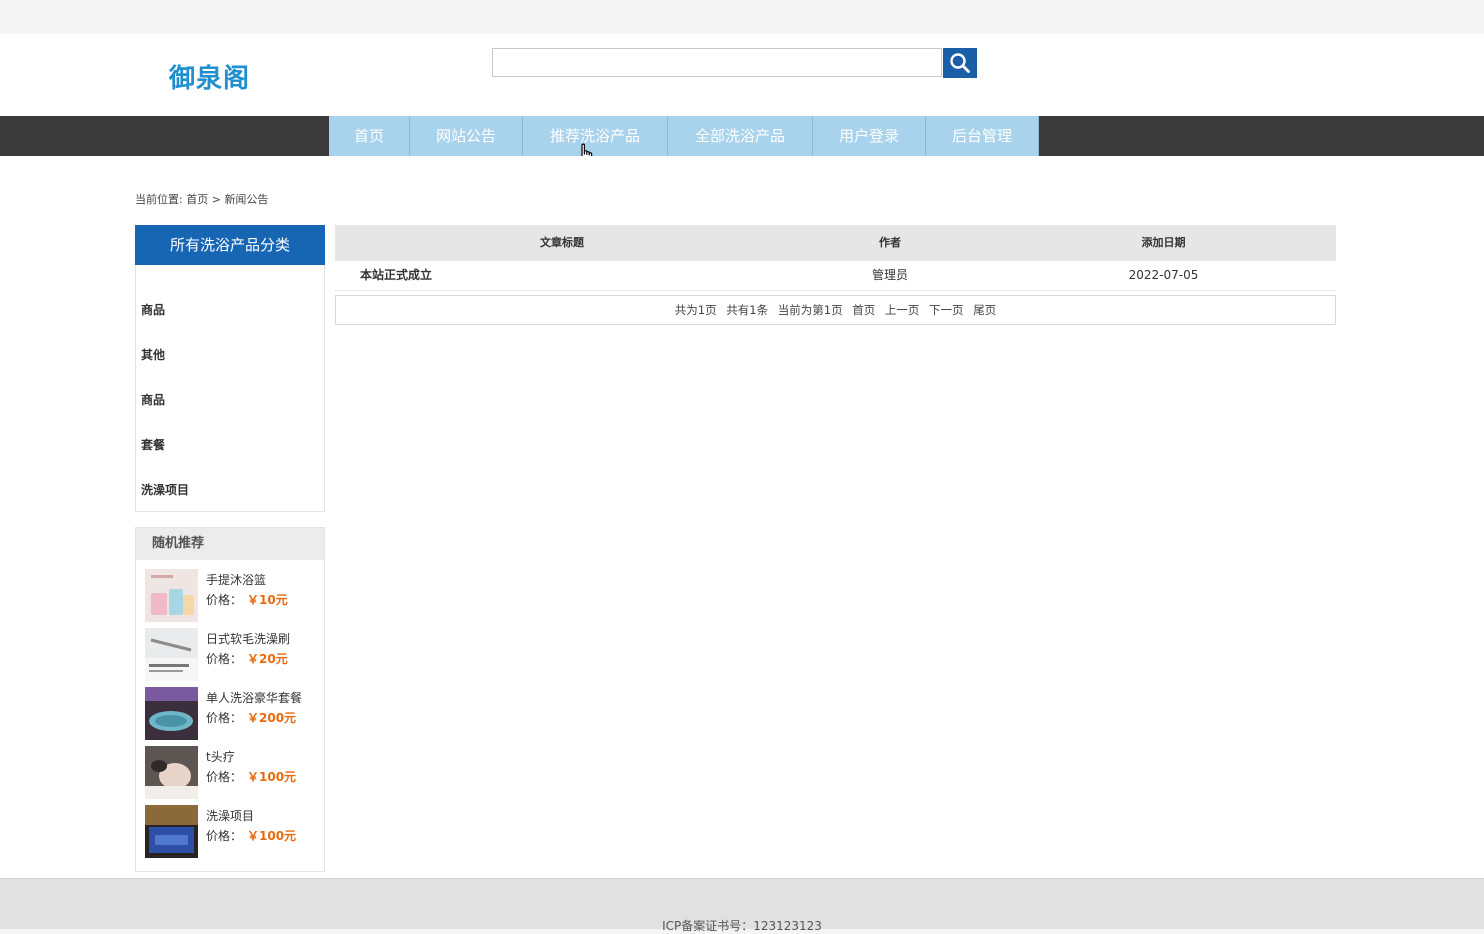  Describe the element at coordinates (695, 310) in the screenshot. I see `pager-total-pages: 共为1页` at that location.